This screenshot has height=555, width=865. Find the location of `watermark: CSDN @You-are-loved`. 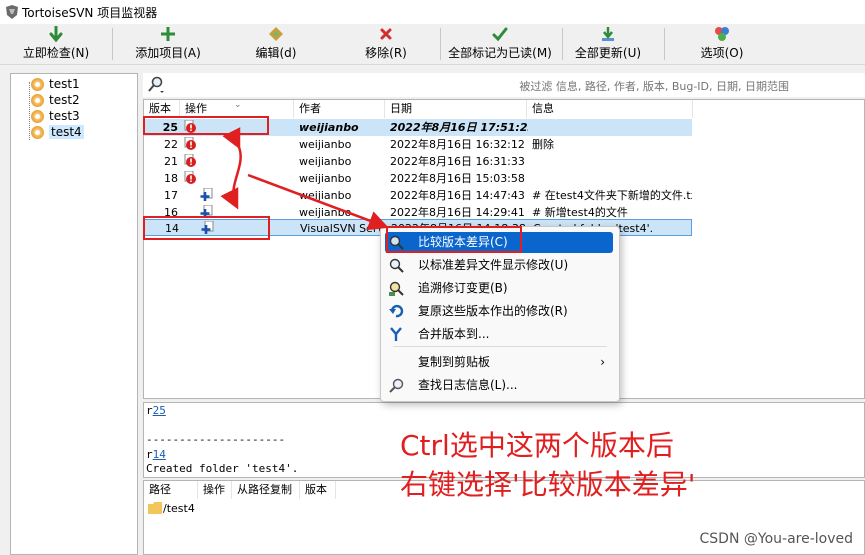

watermark: CSDN @You-are-loved is located at coordinates (776, 539).